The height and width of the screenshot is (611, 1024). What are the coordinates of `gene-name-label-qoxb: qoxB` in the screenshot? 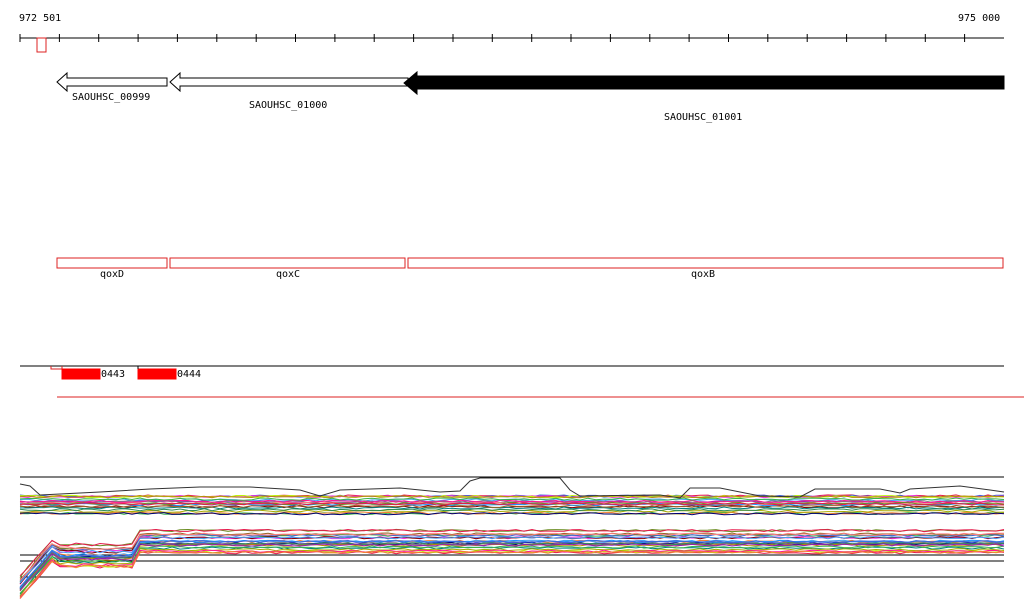 It's located at (703, 275).